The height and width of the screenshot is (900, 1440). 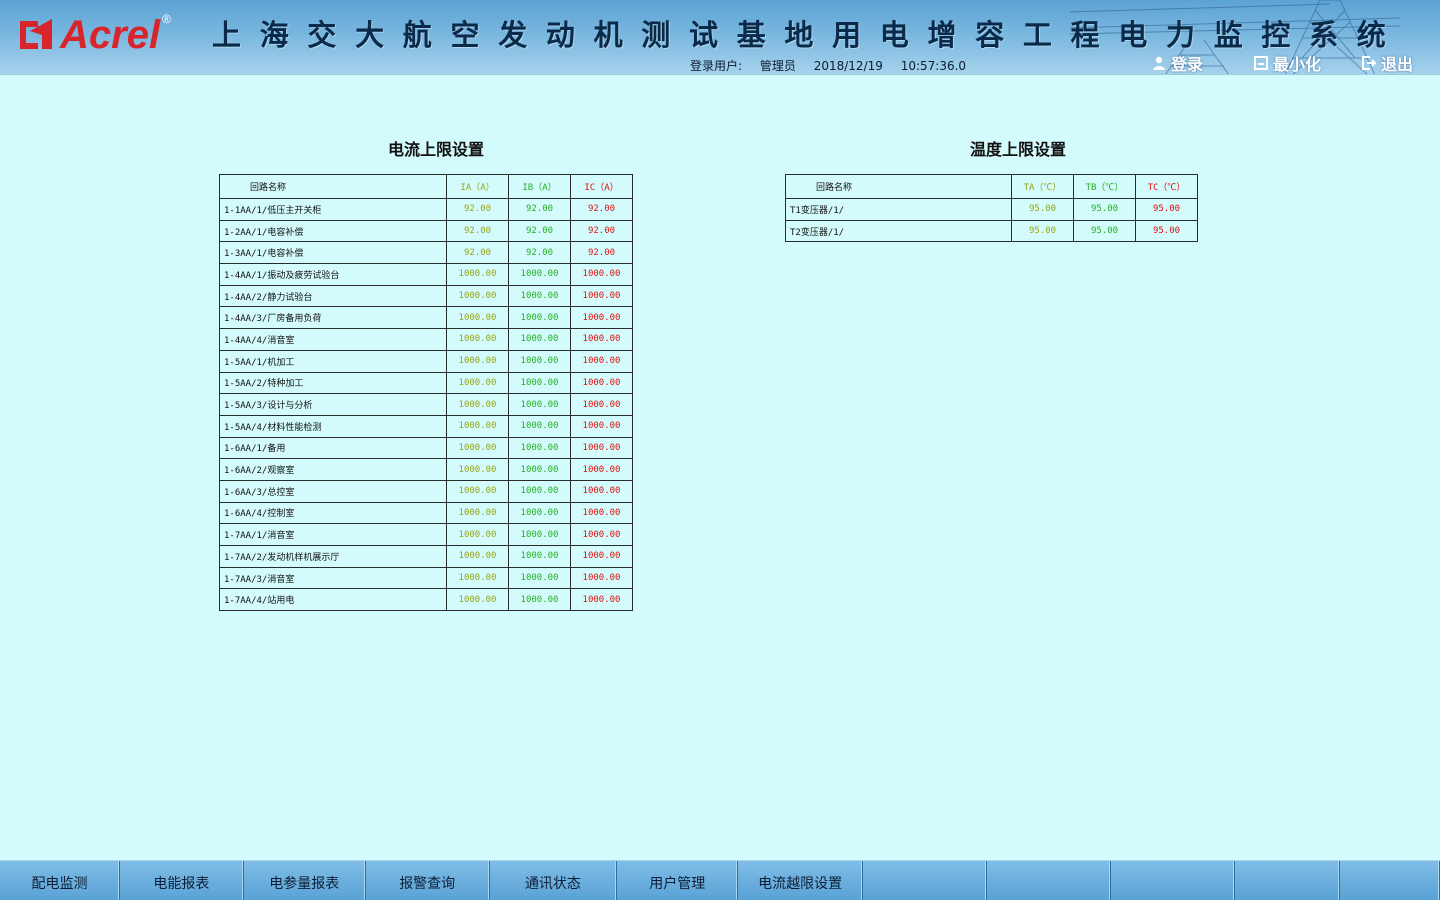 I want to click on temperature-limit-title: 温度上限设置, so click(x=1018, y=149).